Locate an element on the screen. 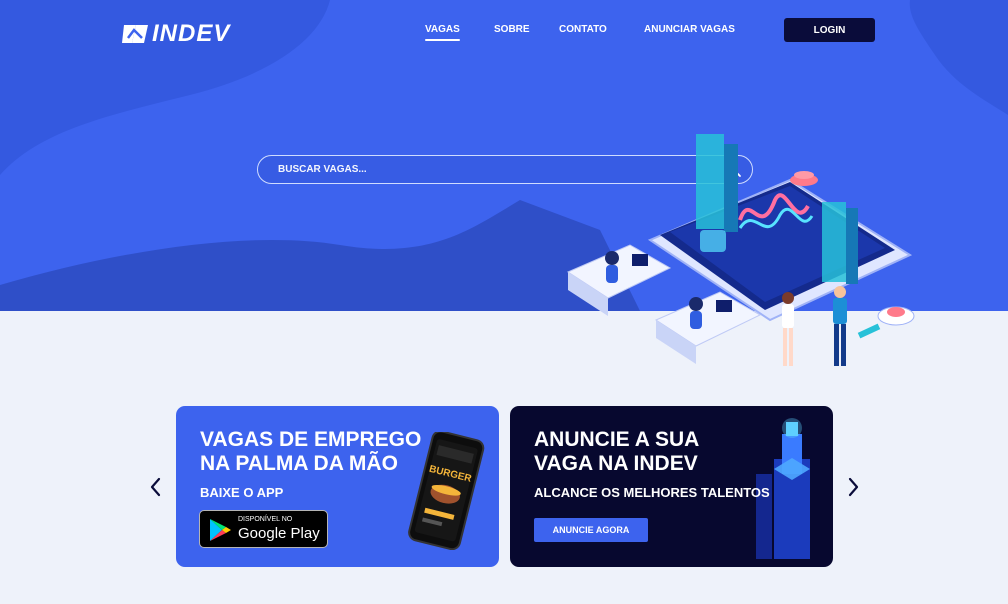 The height and width of the screenshot is (604, 1008). login-button: LOGIN is located at coordinates (829, 30).